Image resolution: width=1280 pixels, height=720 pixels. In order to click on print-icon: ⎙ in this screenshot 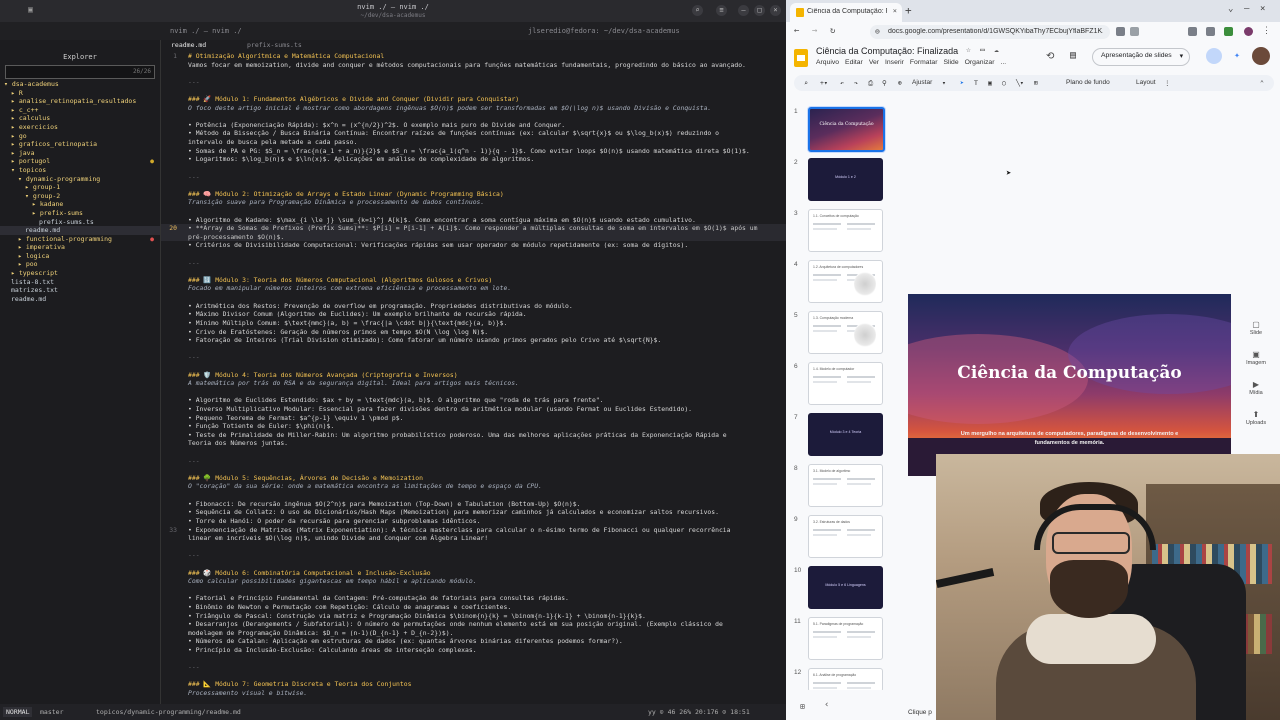, I will do `click(870, 83)`.